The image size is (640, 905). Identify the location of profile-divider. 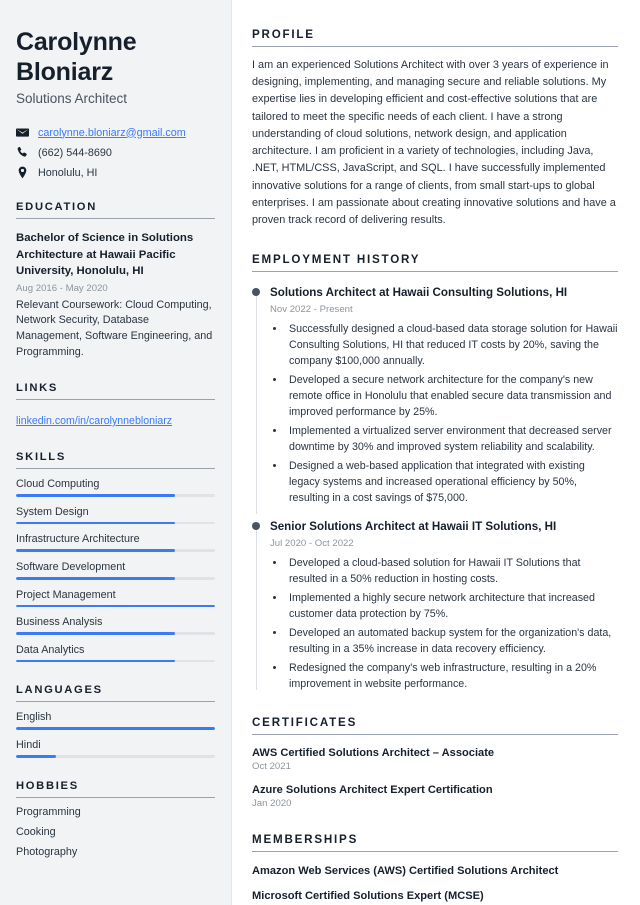
(435, 46).